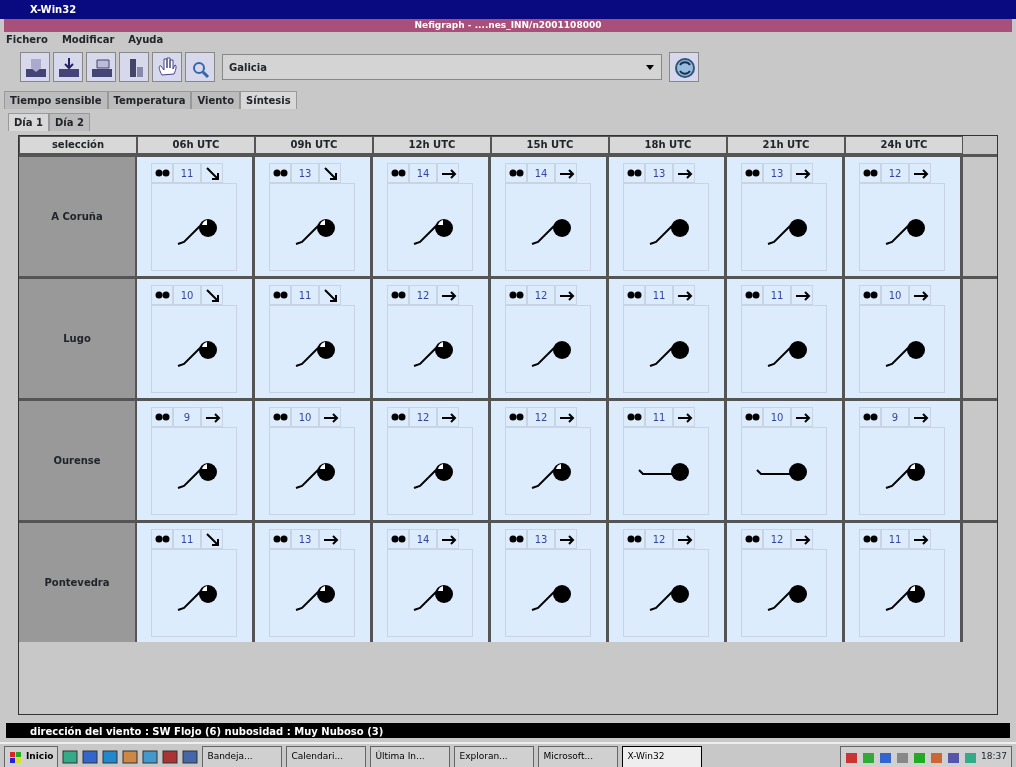 The width and height of the screenshot is (1016, 767). I want to click on system-tray: 18:37, so click(926, 756).